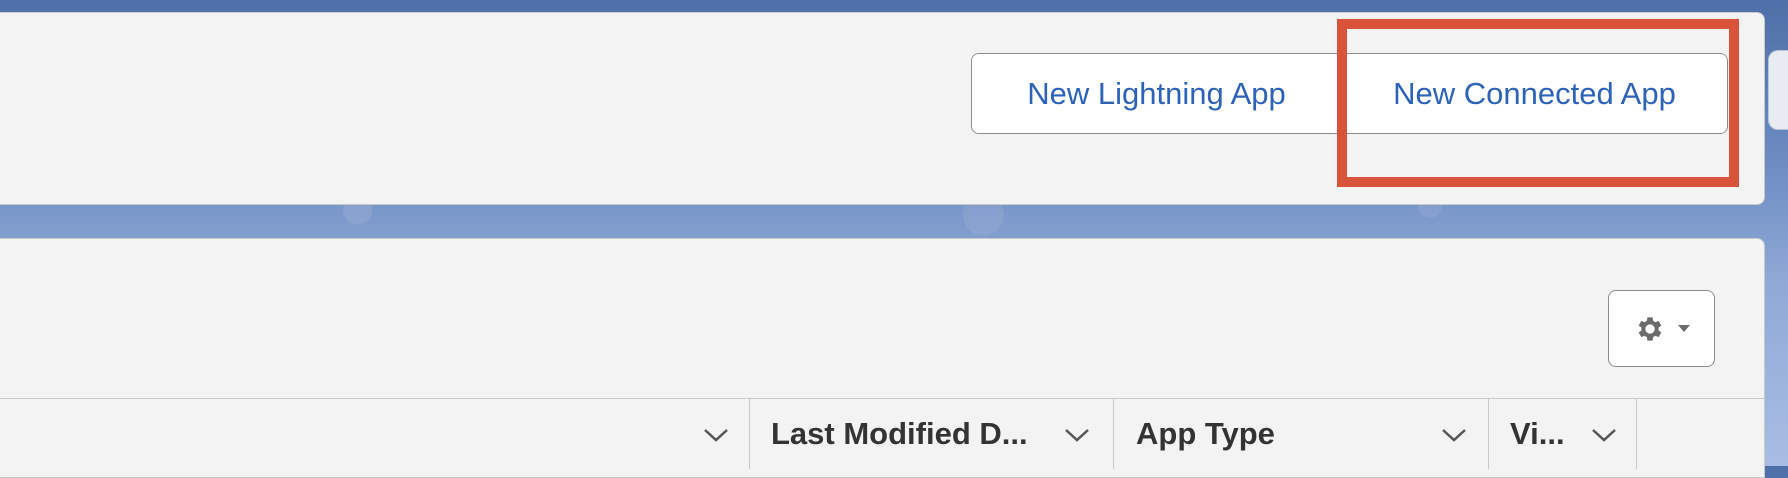 This screenshot has height=478, width=1788. I want to click on list-settings-button, so click(1661, 328).